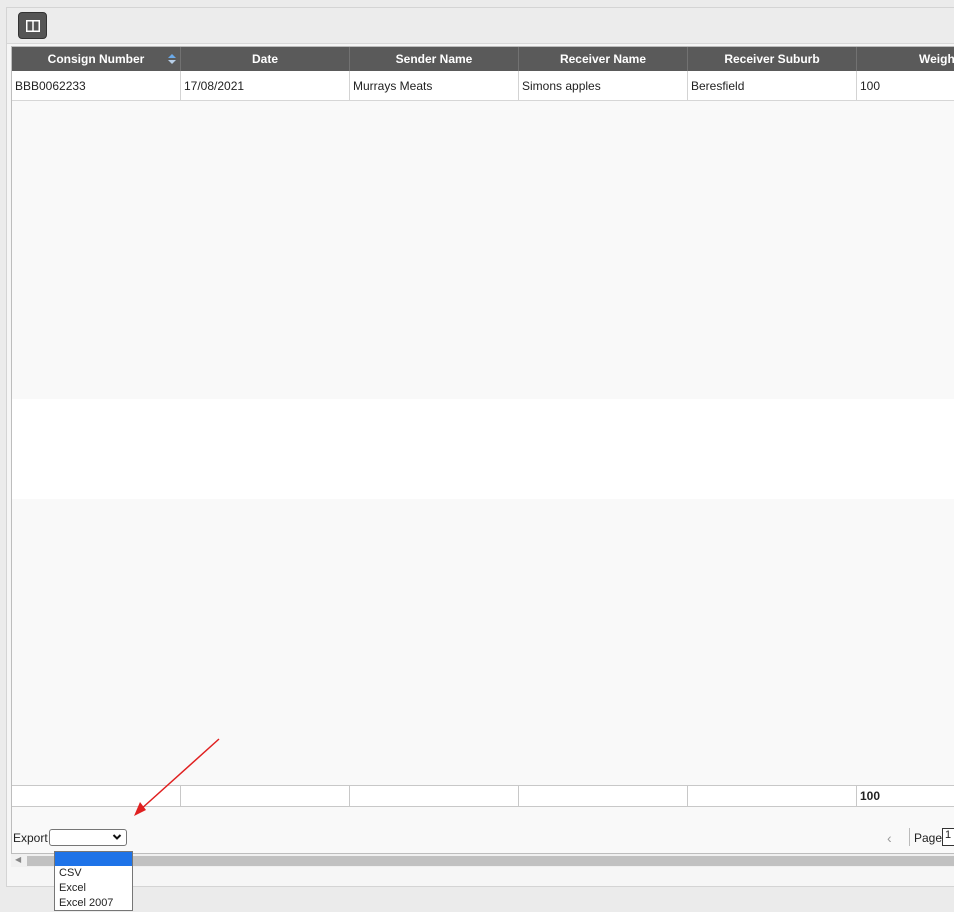 This screenshot has width=954, height=912. Describe the element at coordinates (483, 835) in the screenshot. I see `grid-footer: Export ‹ Page 1` at that location.